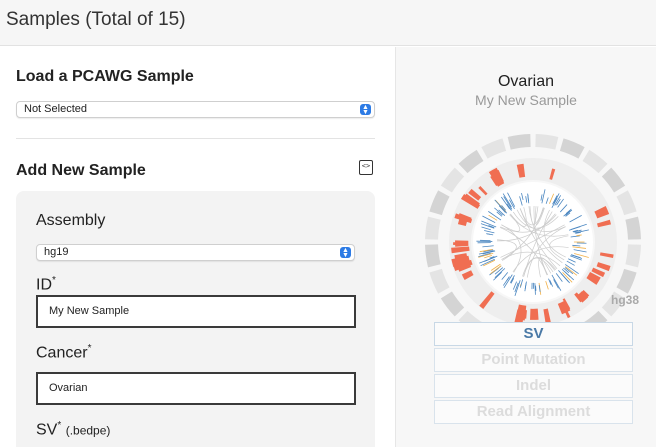 The width and height of the screenshot is (656, 447). What do you see at coordinates (71, 220) in the screenshot?
I see `assembly-label: Assembly` at bounding box center [71, 220].